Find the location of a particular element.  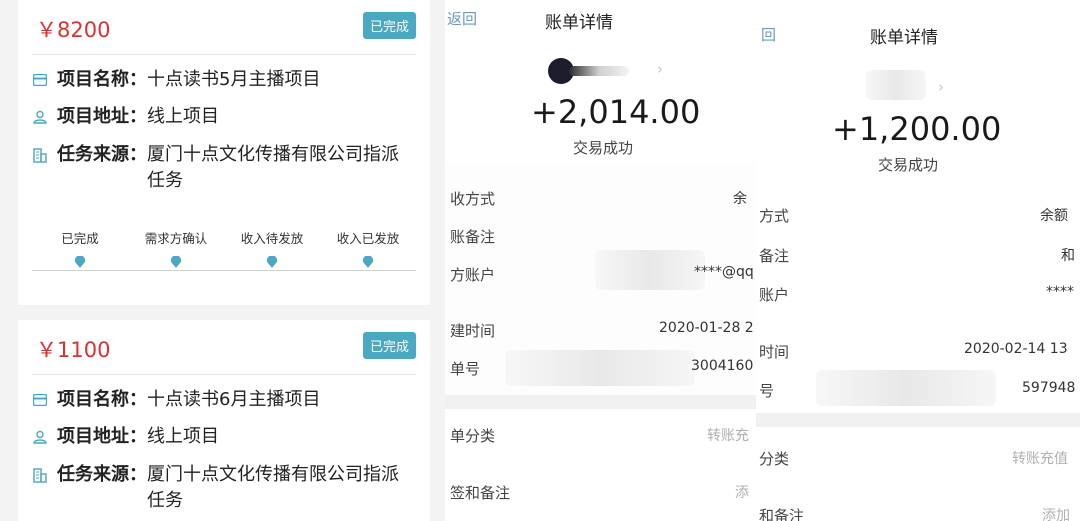

row-label: 单号 is located at coordinates (465, 369).